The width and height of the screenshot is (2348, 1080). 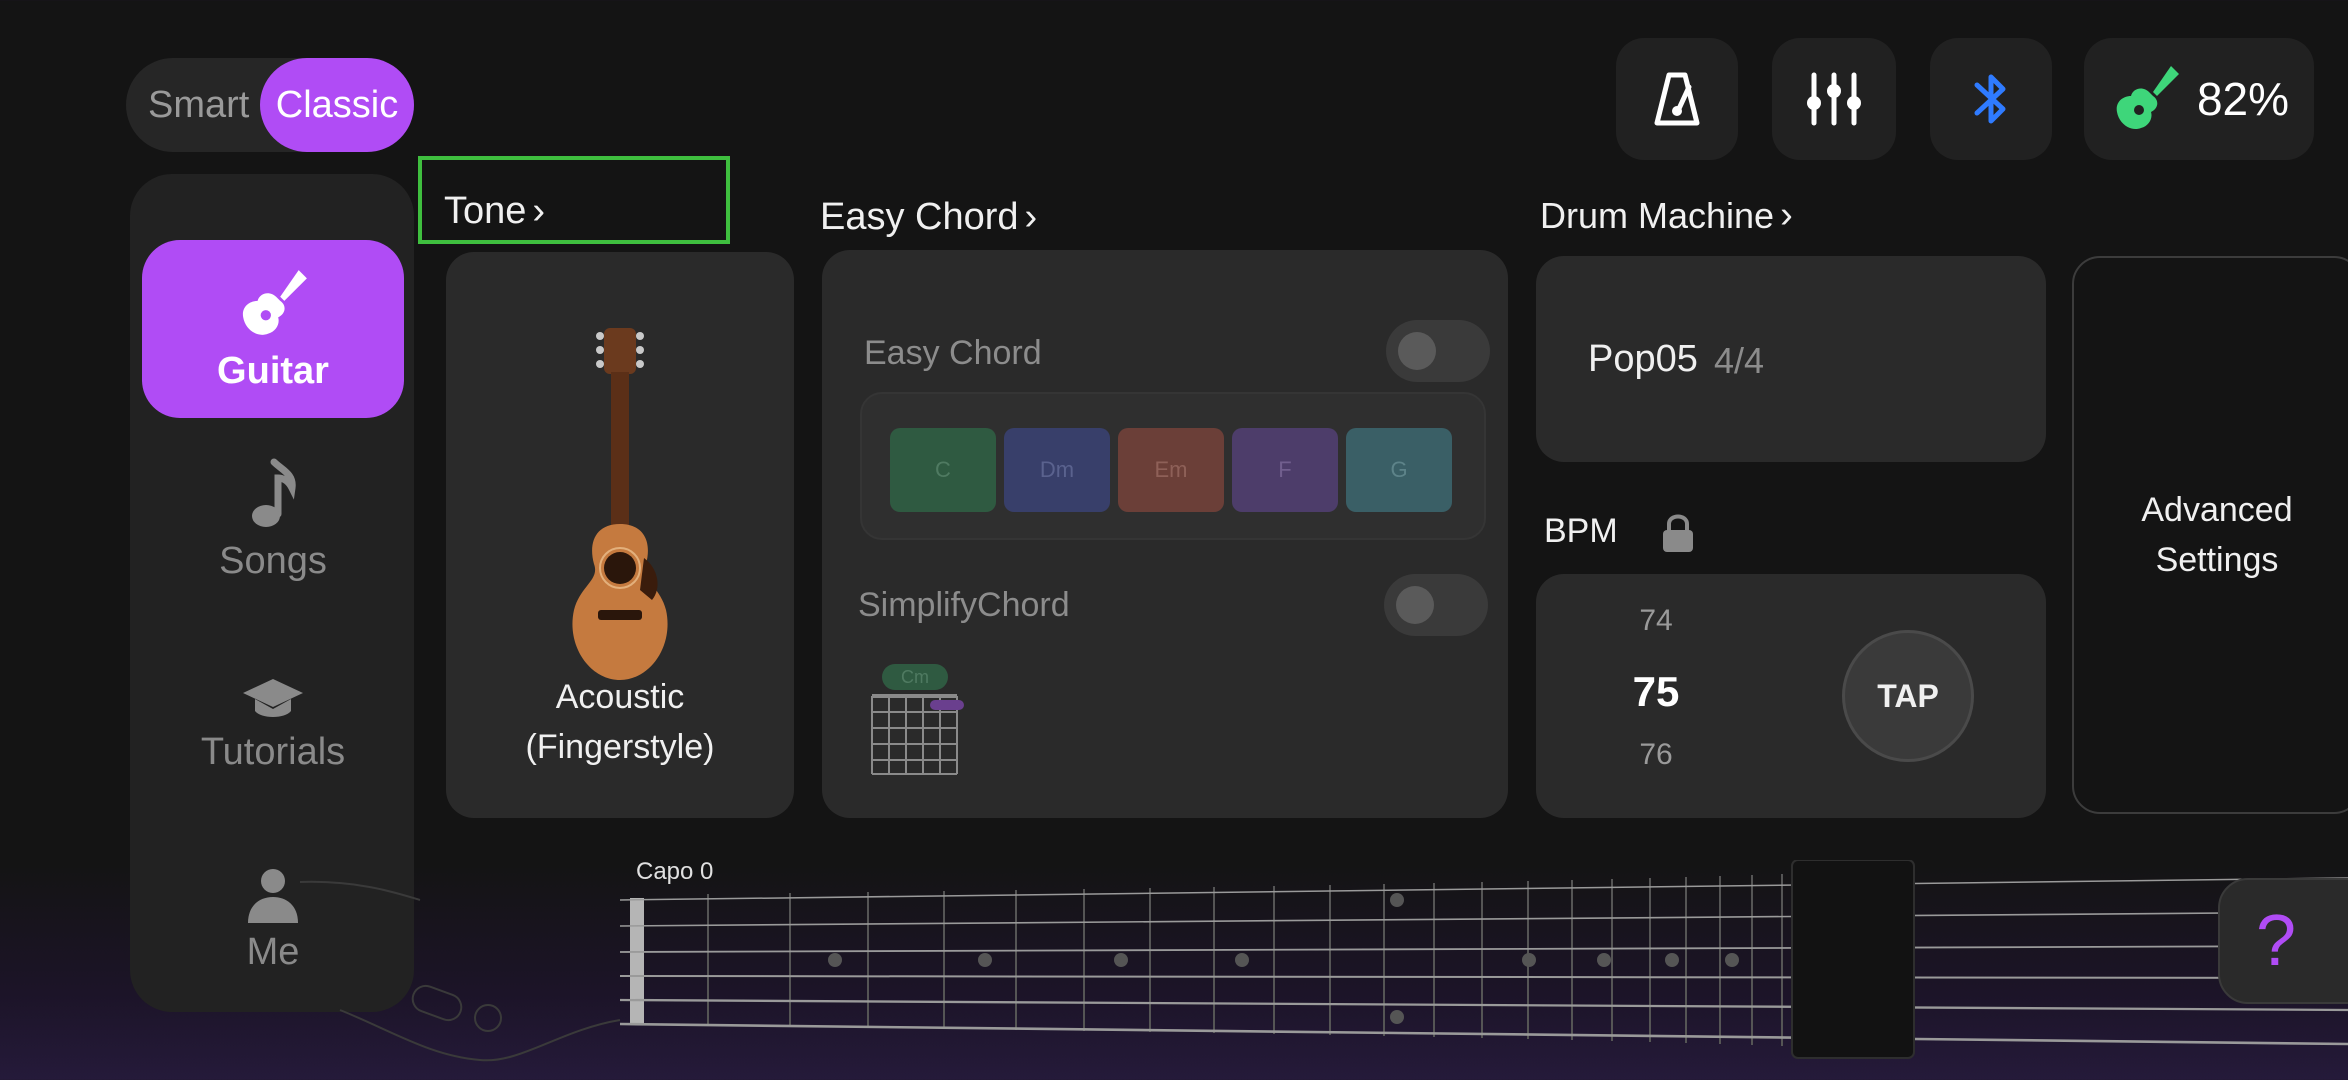 What do you see at coordinates (620, 747) in the screenshot?
I see `instrument-name-line2: (Fingerstyle)` at bounding box center [620, 747].